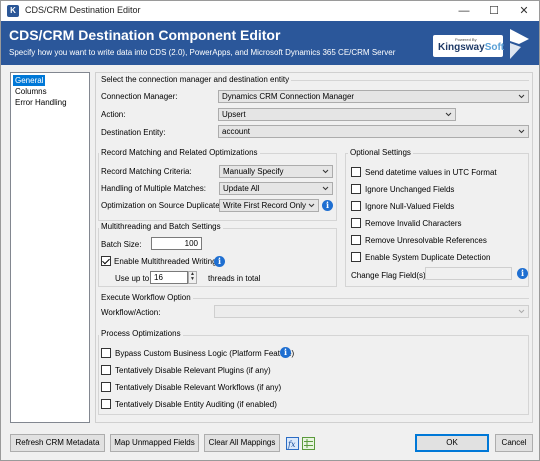 The image size is (540, 461). What do you see at coordinates (83, 10) in the screenshot?
I see `window-title: CDS/CRM Destination Editor` at bounding box center [83, 10].